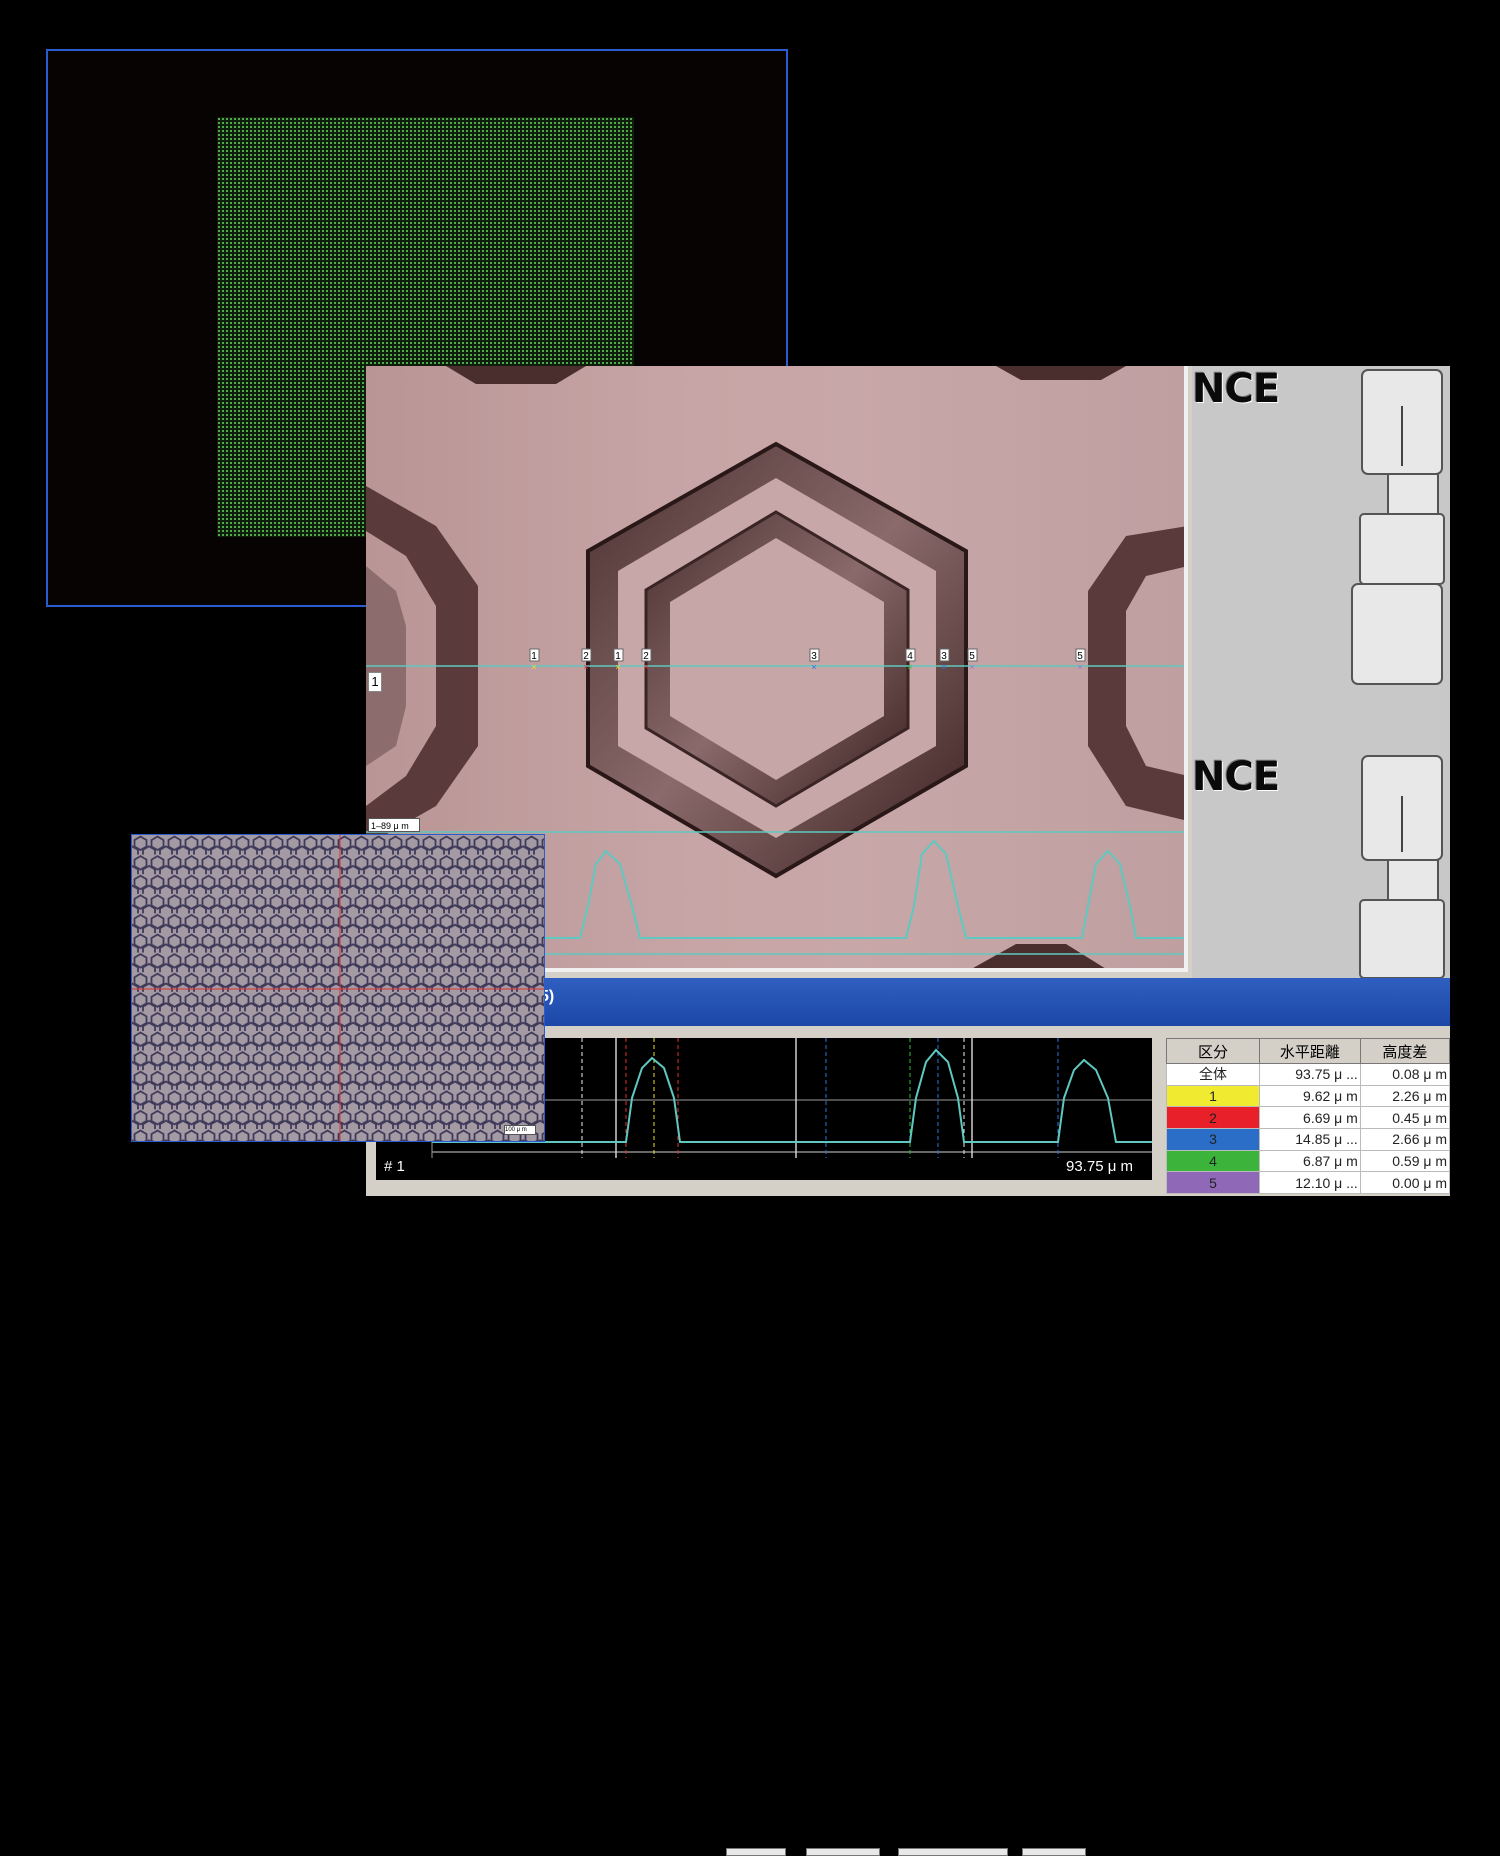 The width and height of the screenshot is (1500, 1856). I want to click on results-category-cell: 3, so click(1213, 1139).